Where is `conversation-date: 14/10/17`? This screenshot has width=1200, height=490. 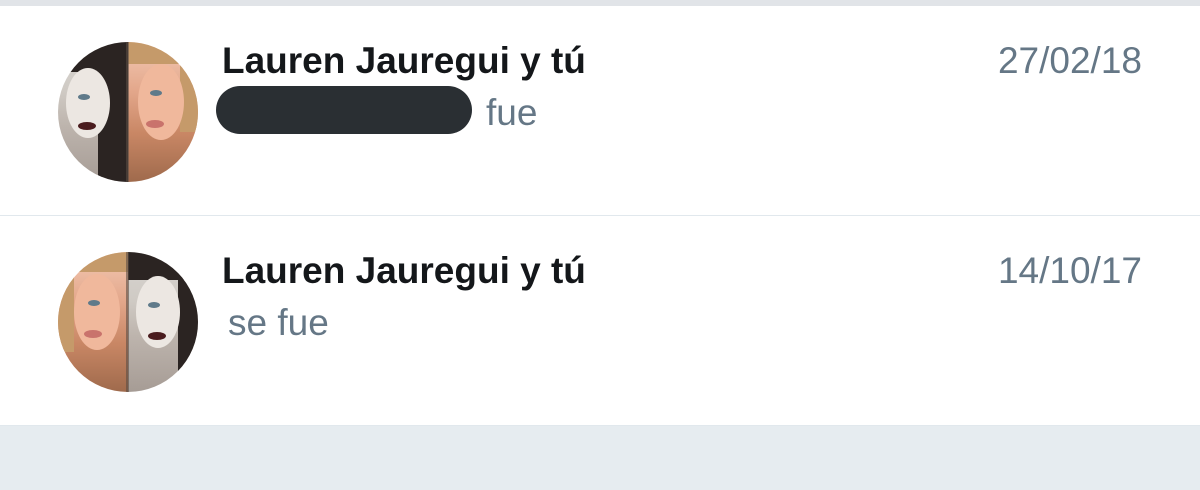
conversation-date: 14/10/17 is located at coordinates (1069, 270).